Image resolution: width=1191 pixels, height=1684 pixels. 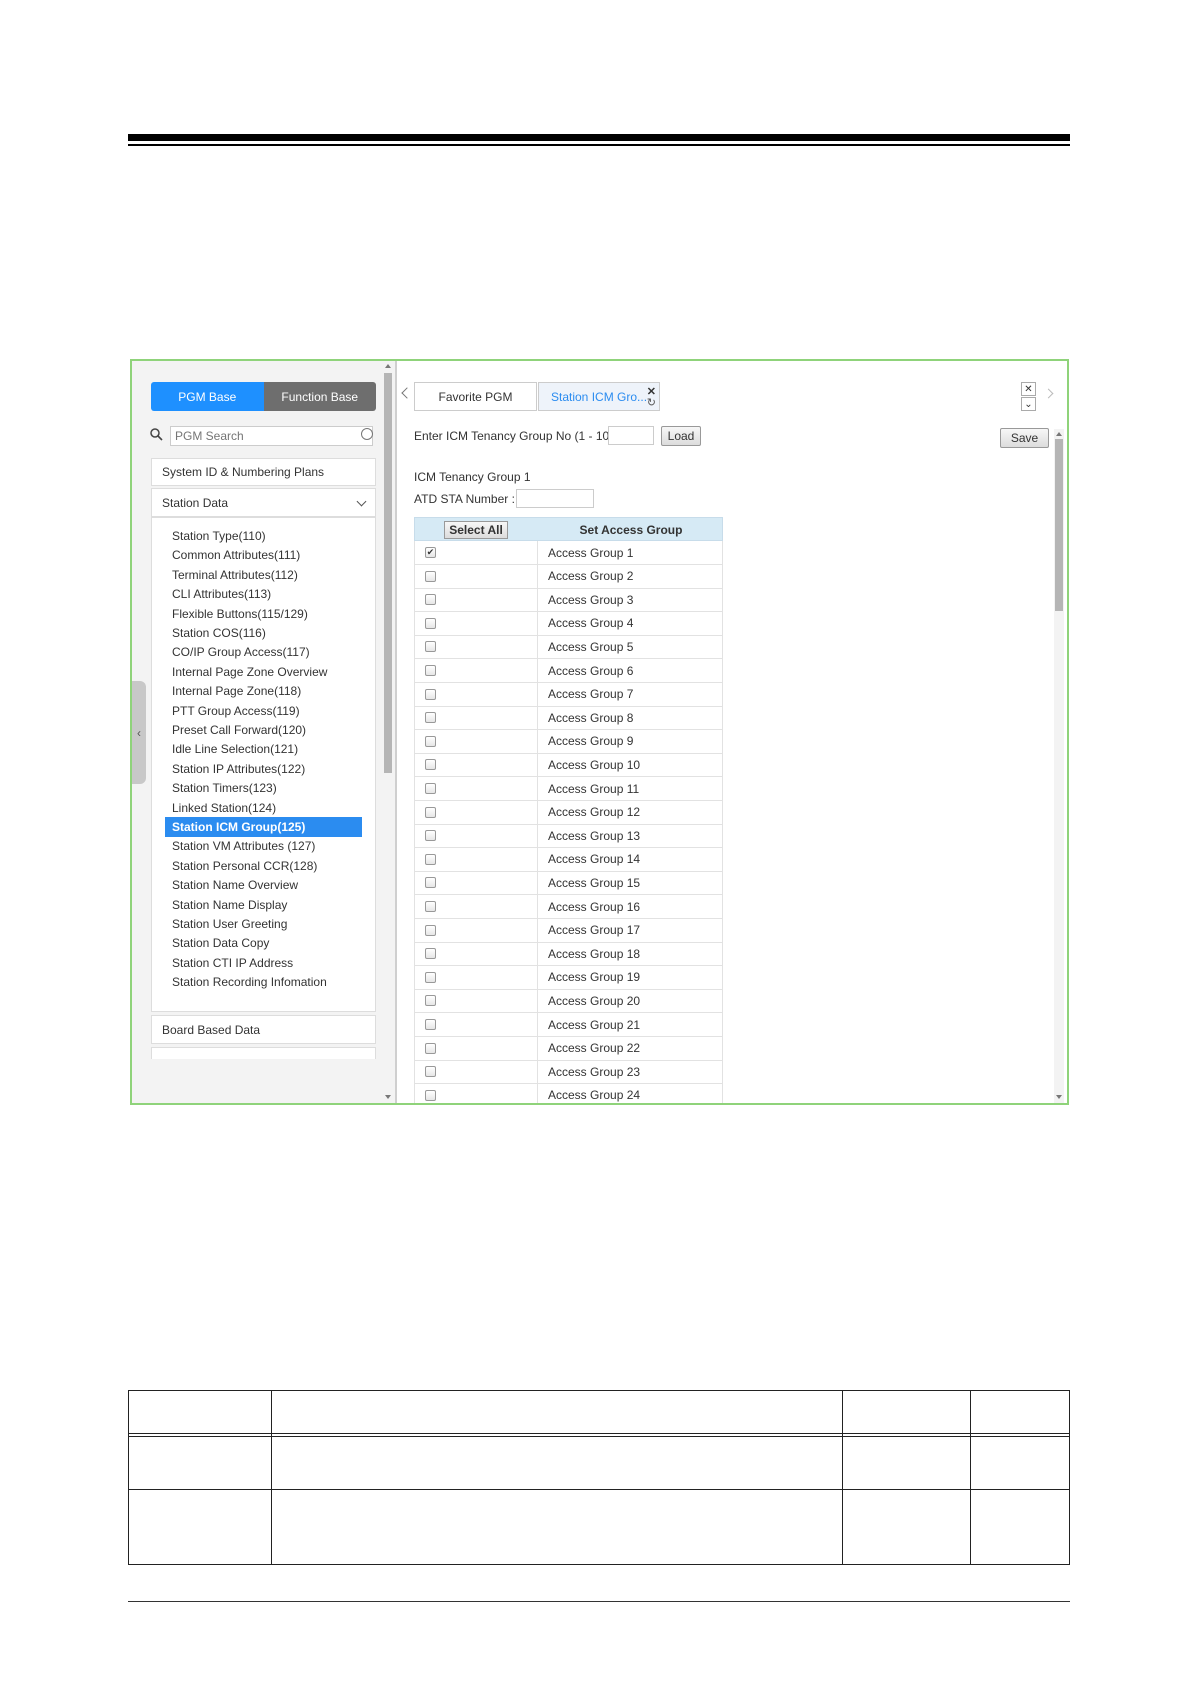 What do you see at coordinates (568, 576) in the screenshot?
I see `table-row: Access Group 2` at bounding box center [568, 576].